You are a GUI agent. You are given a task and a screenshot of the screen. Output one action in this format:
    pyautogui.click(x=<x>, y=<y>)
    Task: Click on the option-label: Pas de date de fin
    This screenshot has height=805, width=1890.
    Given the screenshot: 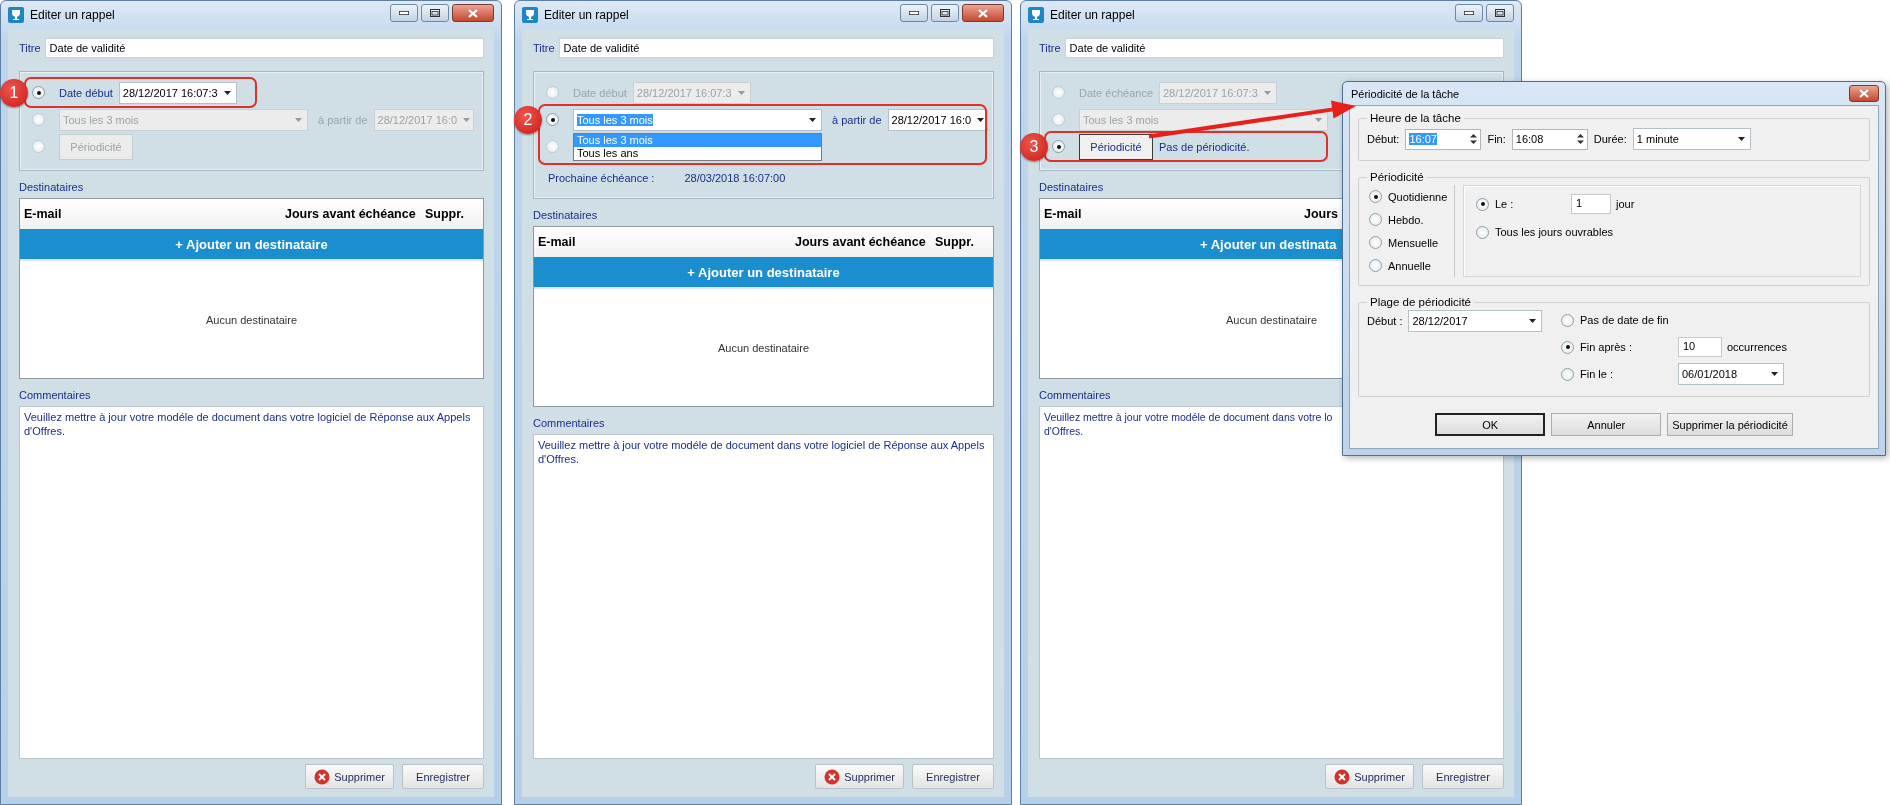 What is the action you would take?
    pyautogui.click(x=1625, y=320)
    